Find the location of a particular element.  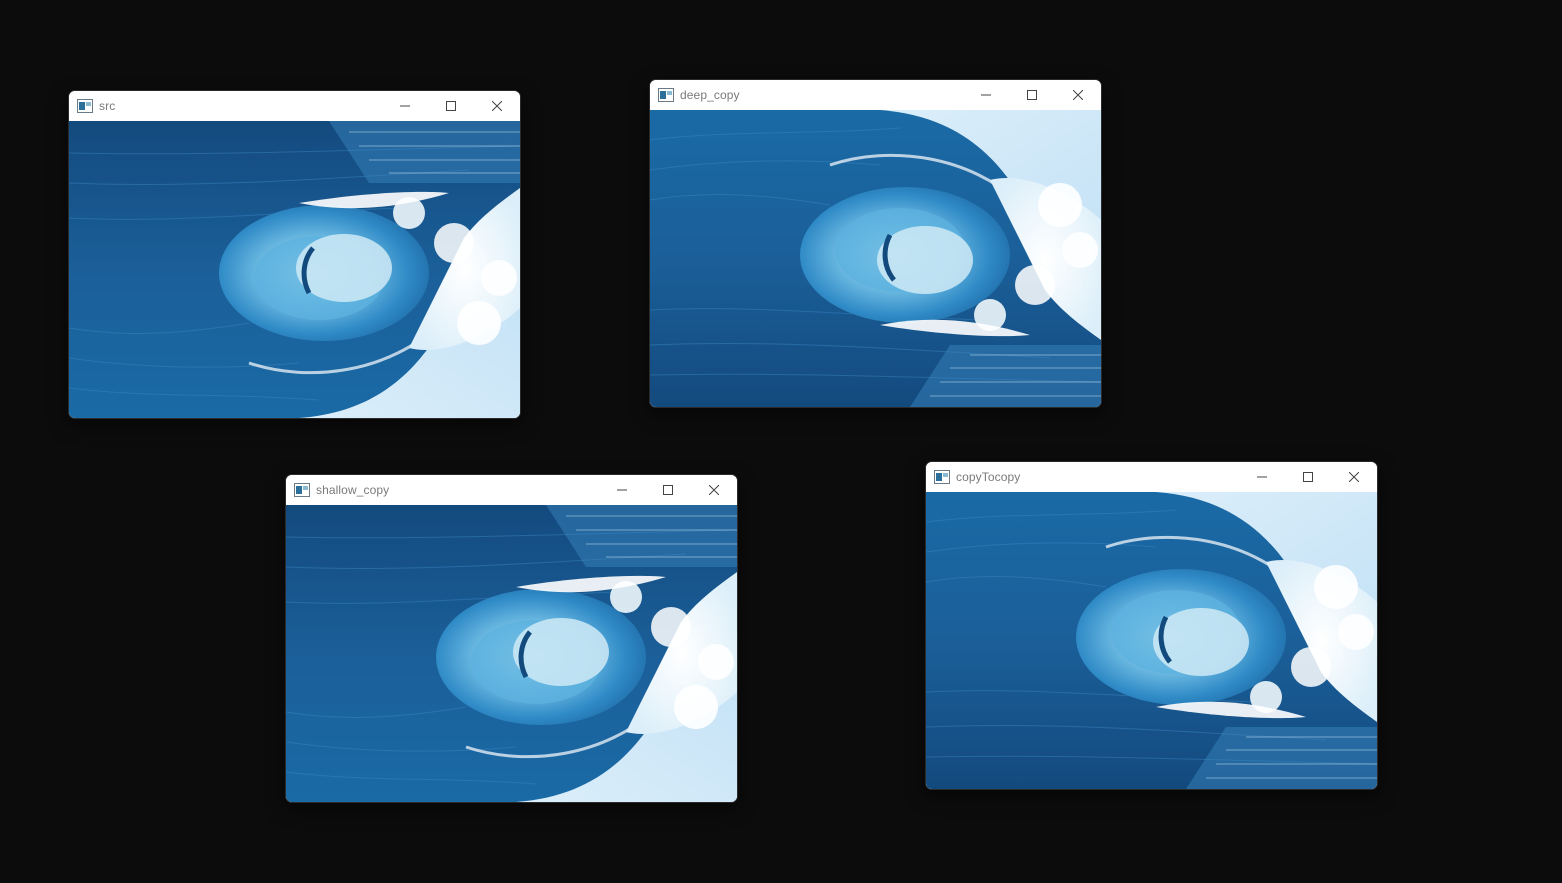

window-shallow-copy: shallow_copy is located at coordinates (511, 638).